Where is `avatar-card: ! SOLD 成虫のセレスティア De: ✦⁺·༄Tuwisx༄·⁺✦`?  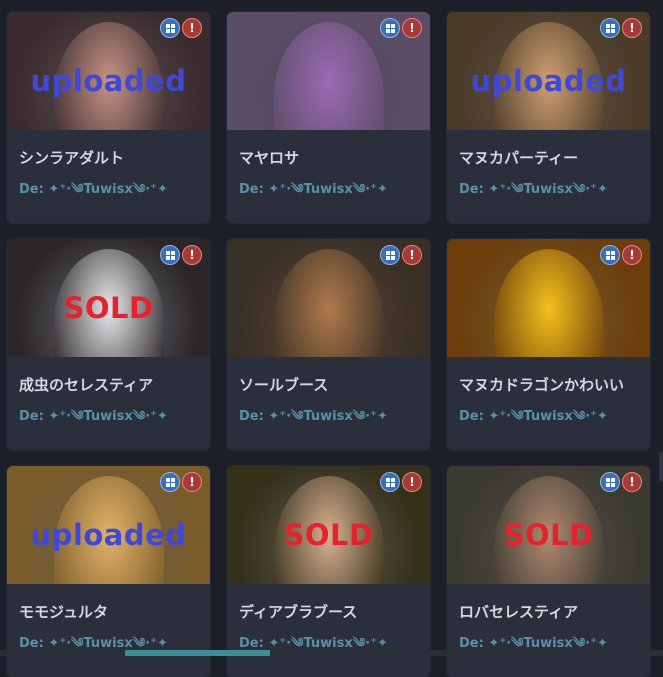
avatar-card: ! SOLD 成虫のセレスティア De: ✦⁺·༄Tuwisx༄·⁺✦ is located at coordinates (108, 344).